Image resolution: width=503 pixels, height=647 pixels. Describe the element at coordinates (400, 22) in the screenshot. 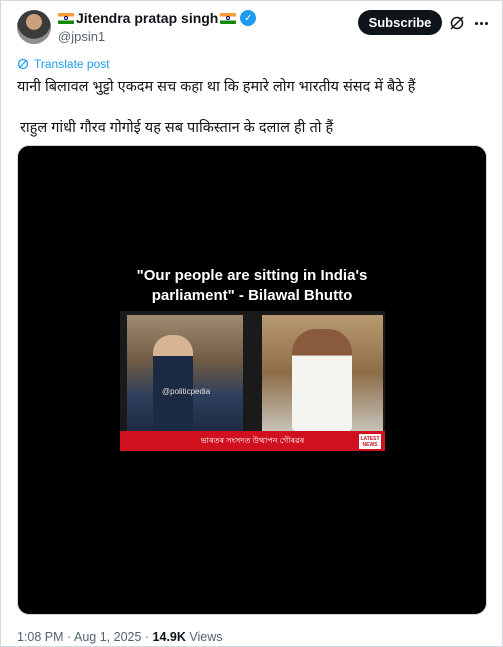

I see `subscribe-button: Subscribe` at that location.